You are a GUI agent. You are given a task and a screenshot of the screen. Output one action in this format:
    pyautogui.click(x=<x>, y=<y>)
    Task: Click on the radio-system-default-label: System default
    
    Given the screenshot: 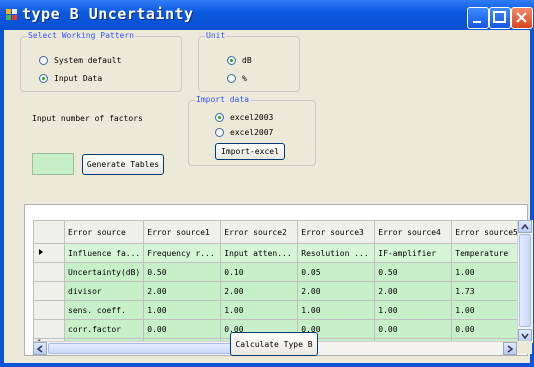 What is the action you would take?
    pyautogui.click(x=88, y=60)
    